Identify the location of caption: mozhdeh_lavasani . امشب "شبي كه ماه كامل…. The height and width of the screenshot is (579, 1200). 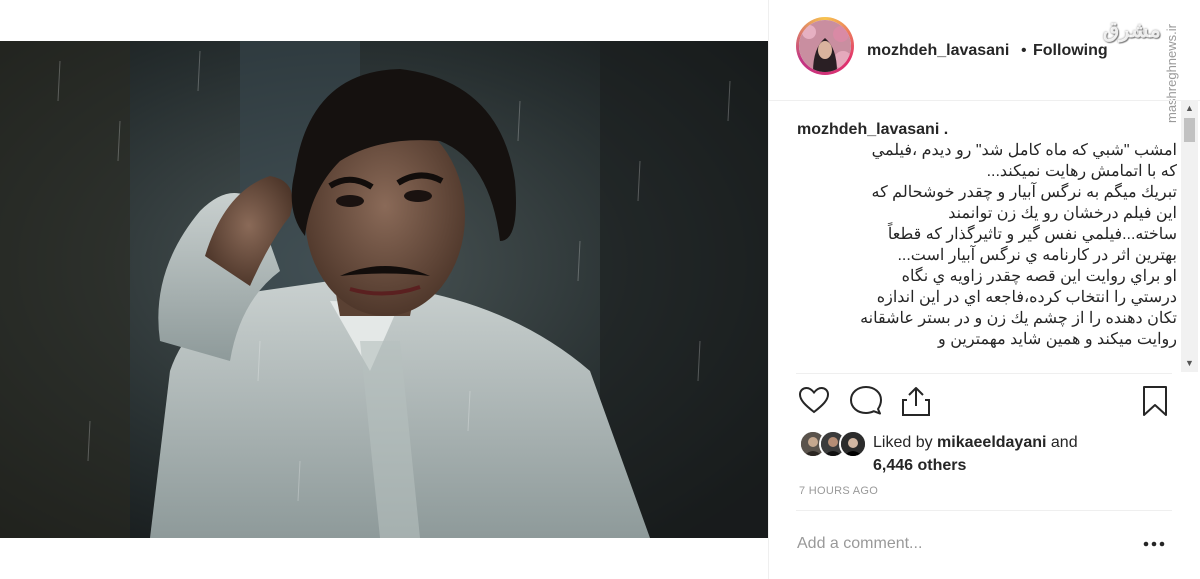
(987, 246).